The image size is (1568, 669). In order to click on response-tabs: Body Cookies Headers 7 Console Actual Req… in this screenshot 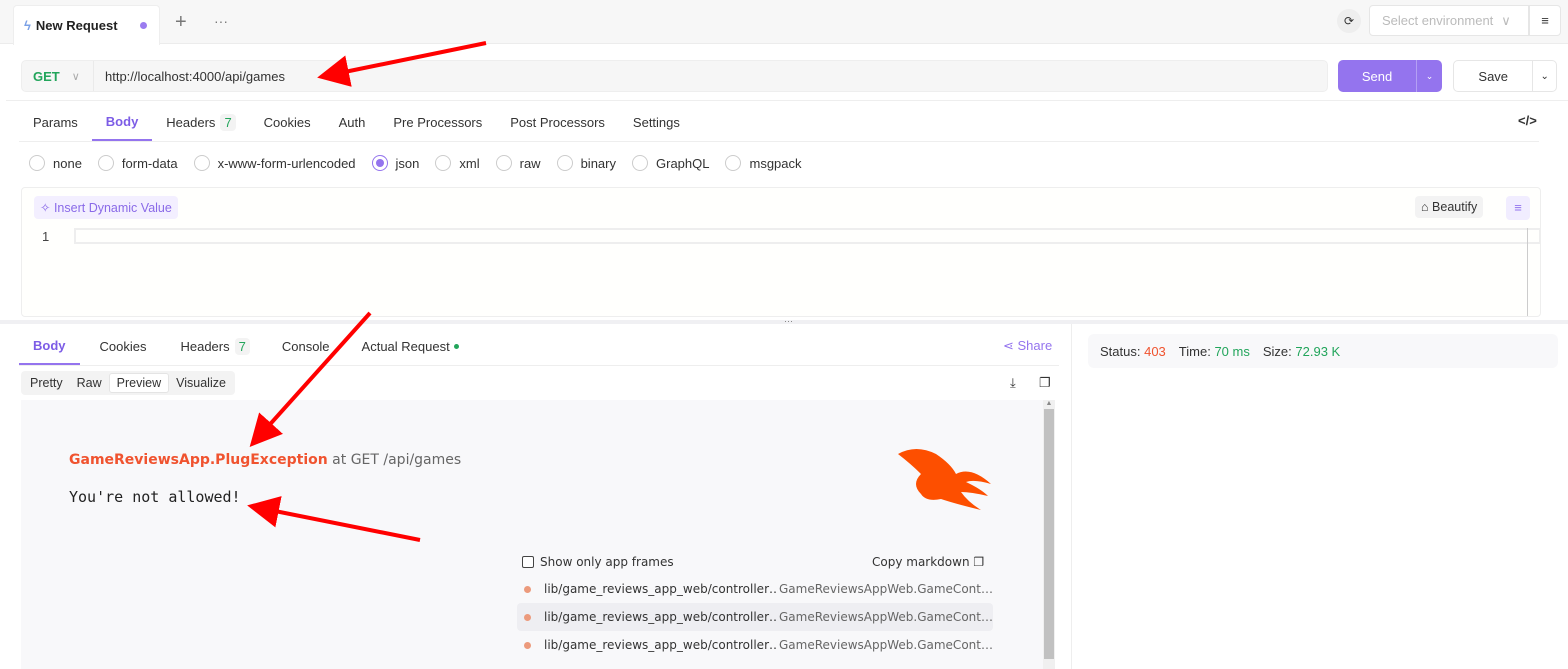, I will do `click(539, 346)`.